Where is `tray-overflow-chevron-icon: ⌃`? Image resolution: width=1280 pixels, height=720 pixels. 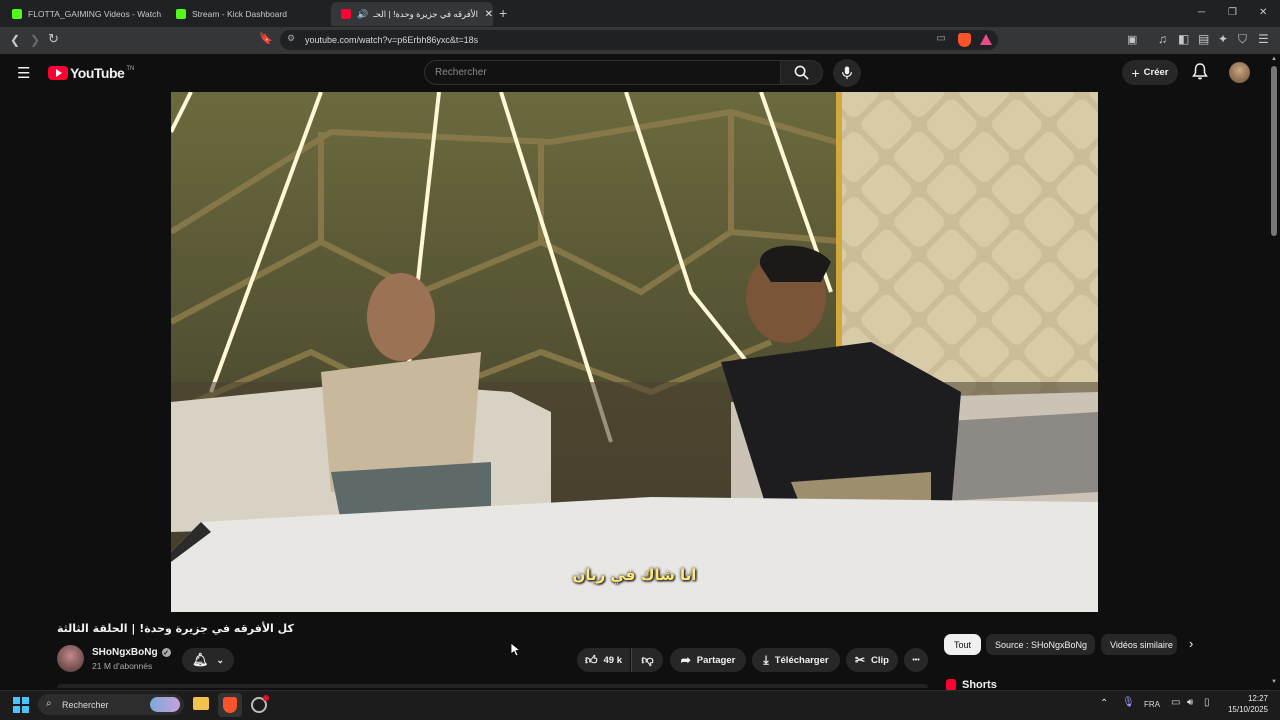 tray-overflow-chevron-icon: ⌃ is located at coordinates (1104, 703).